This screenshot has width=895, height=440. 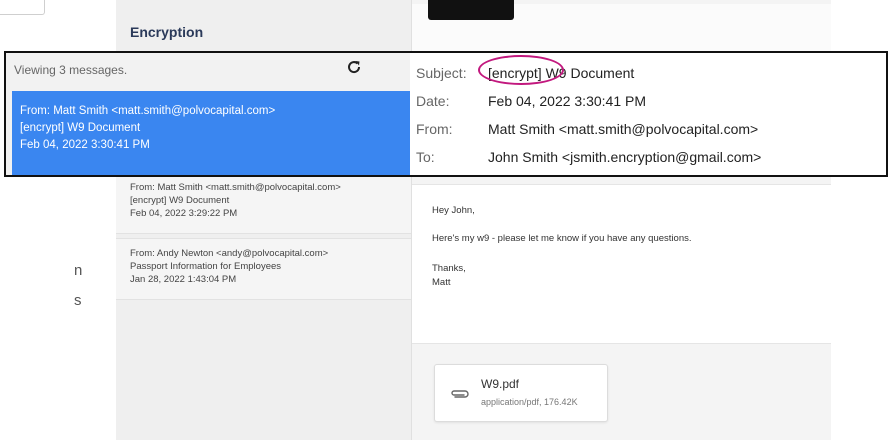 I want to click on refresh-icon, so click(x=354, y=69).